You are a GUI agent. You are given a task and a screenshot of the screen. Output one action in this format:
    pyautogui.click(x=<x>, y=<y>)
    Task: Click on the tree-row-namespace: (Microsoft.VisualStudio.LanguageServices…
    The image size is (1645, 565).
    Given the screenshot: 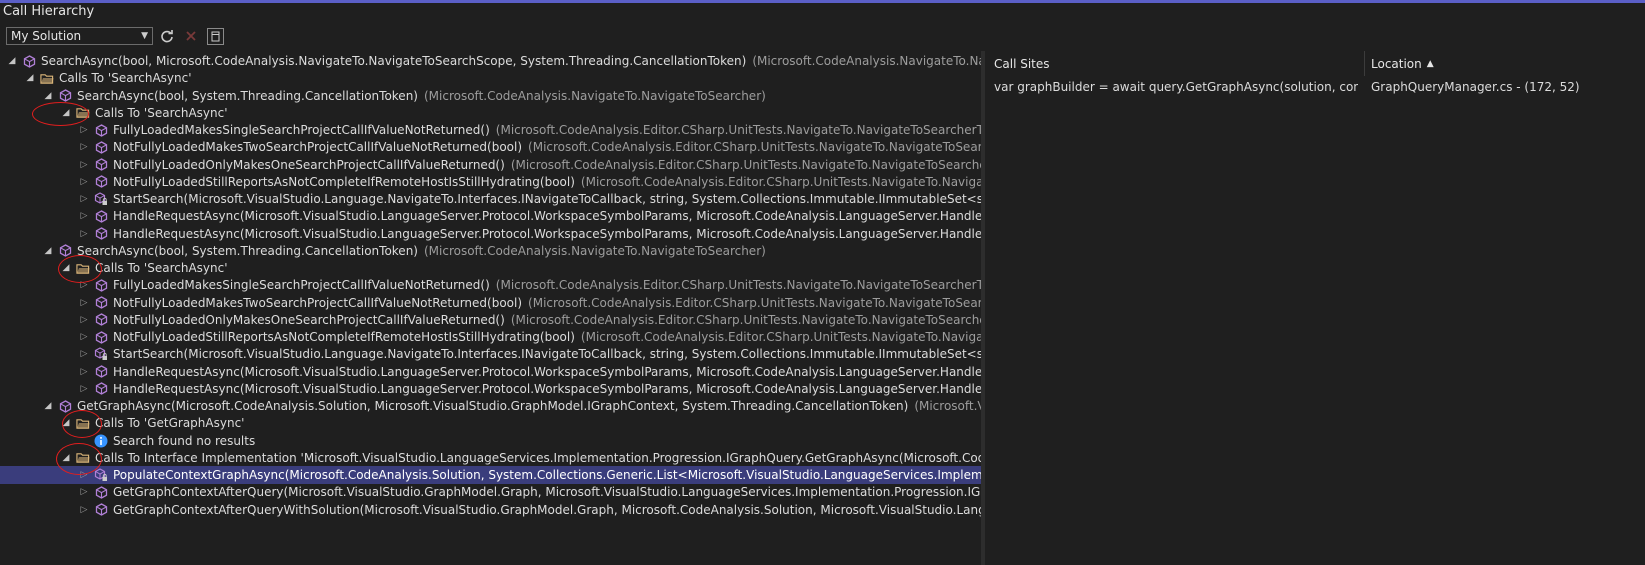 What is the action you would take?
    pyautogui.click(x=947, y=406)
    